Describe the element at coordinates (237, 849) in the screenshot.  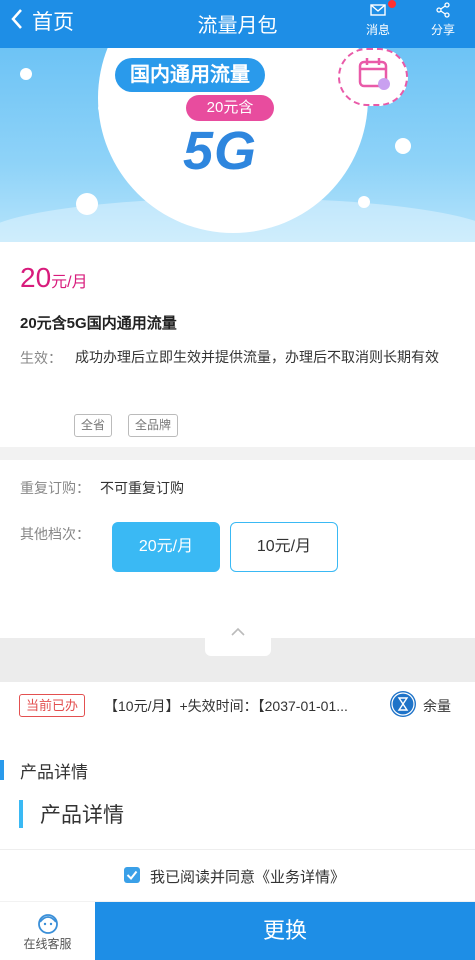
I see `divider` at that location.